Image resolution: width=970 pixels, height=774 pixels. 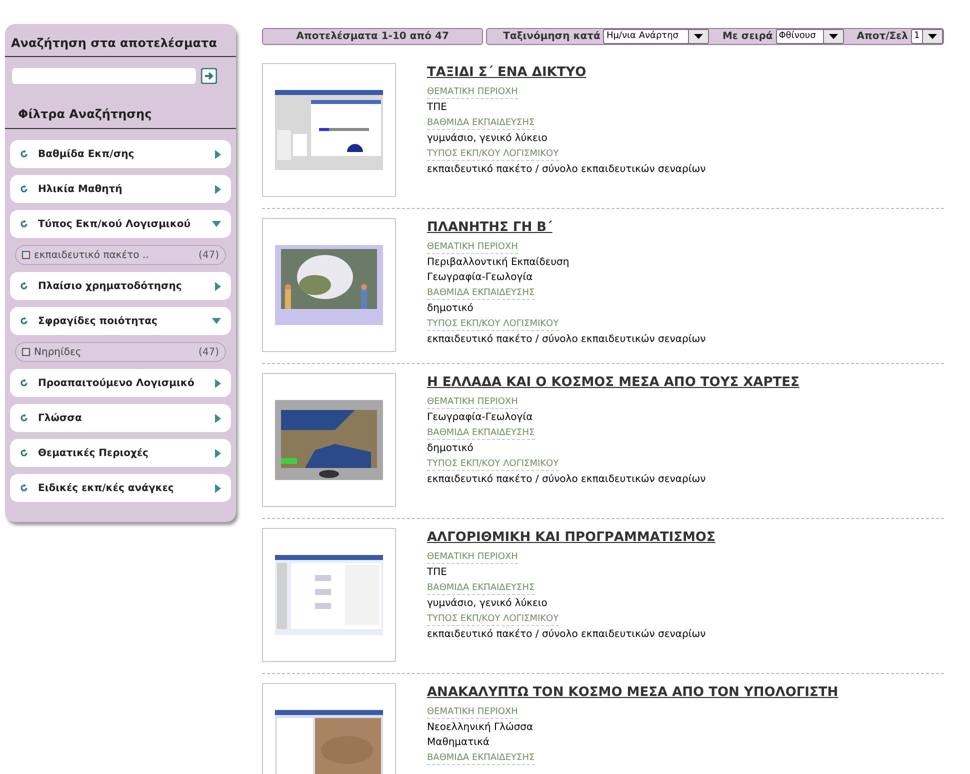 I want to click on order-label: Με σειρά, so click(x=747, y=37).